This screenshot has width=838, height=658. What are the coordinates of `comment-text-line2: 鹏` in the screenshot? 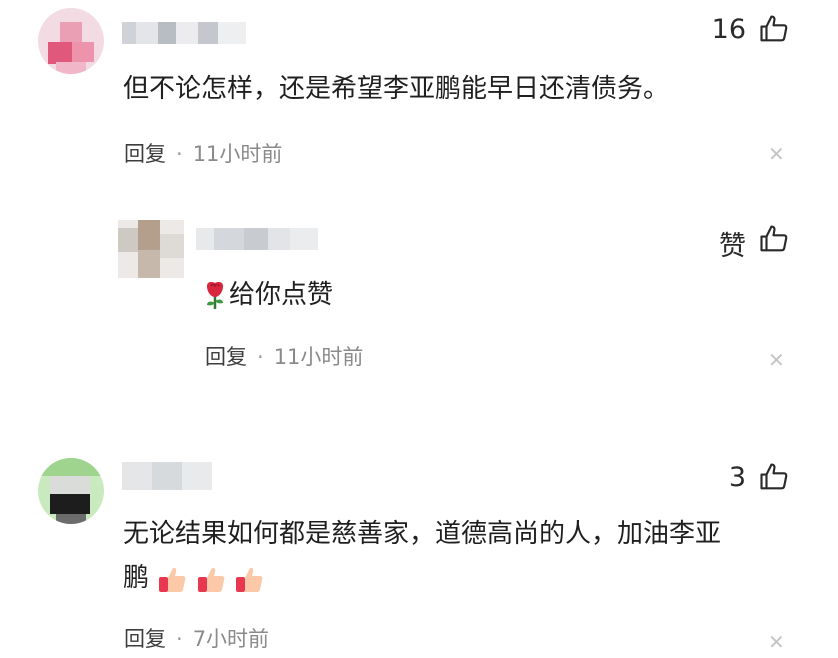 It's located at (193, 578).